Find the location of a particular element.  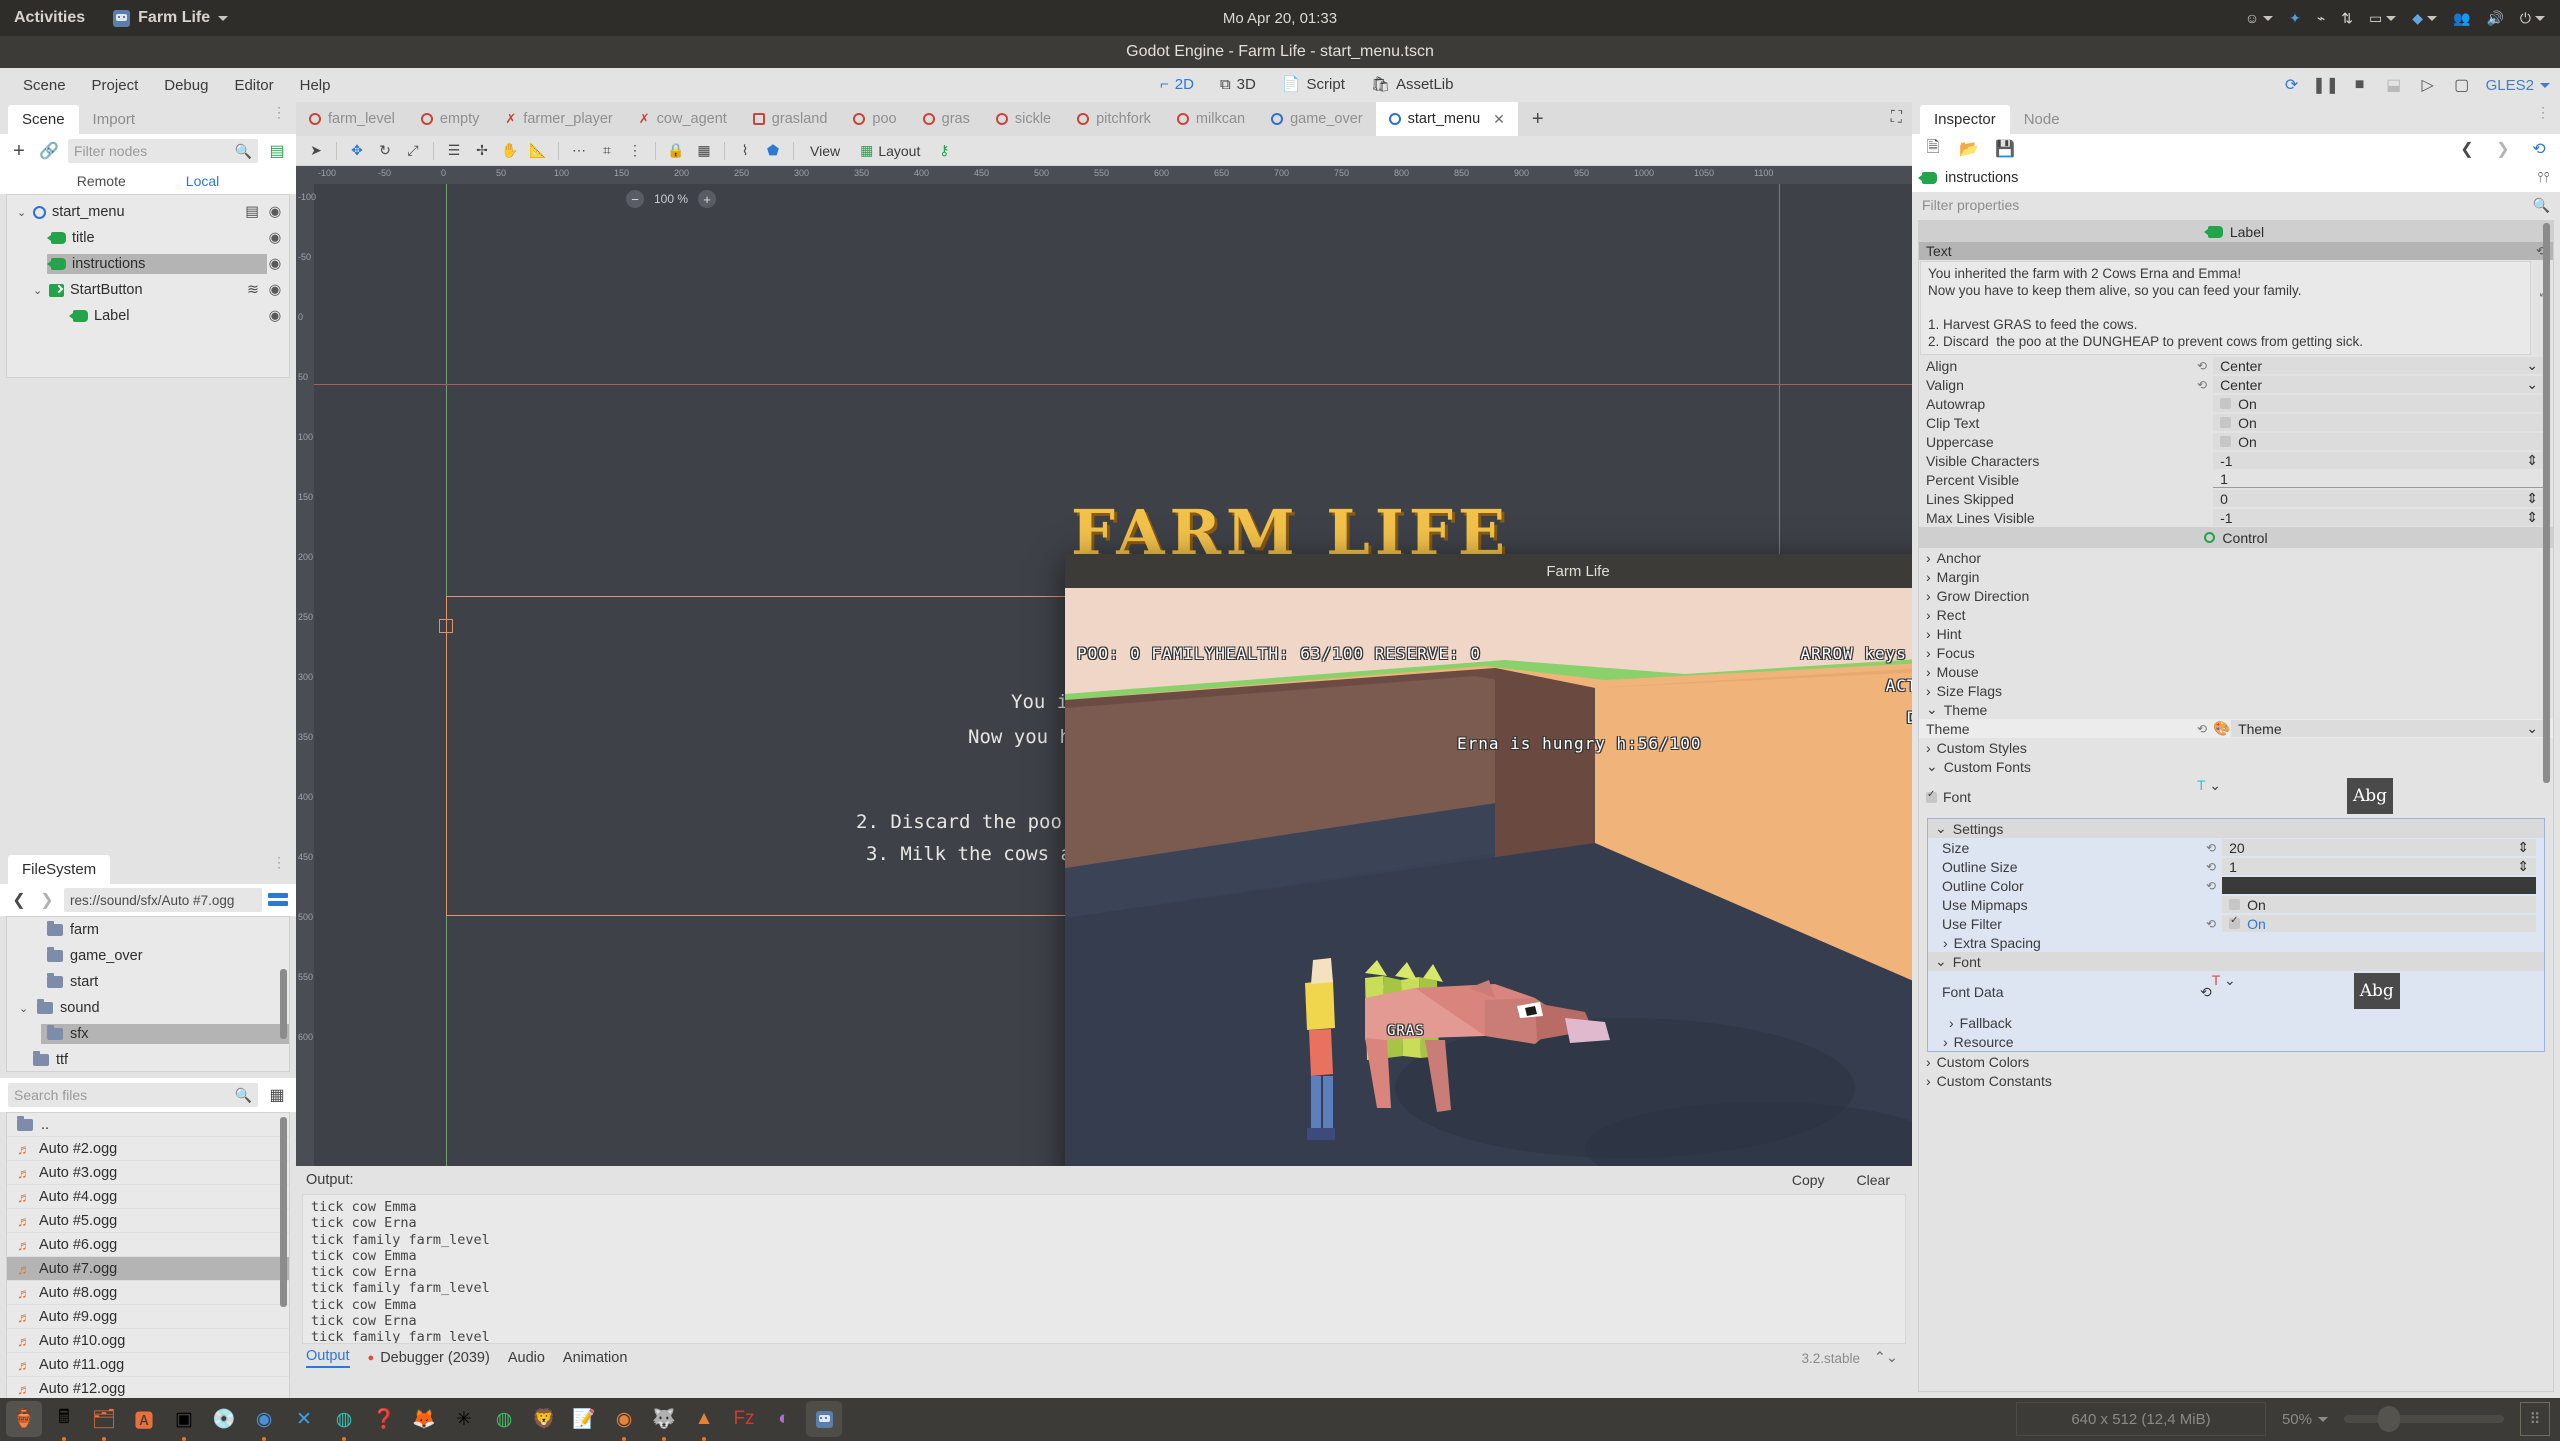

property-font-data: Font Data ⟲ T Abg ⌄ is located at coordinates (2236, 992).